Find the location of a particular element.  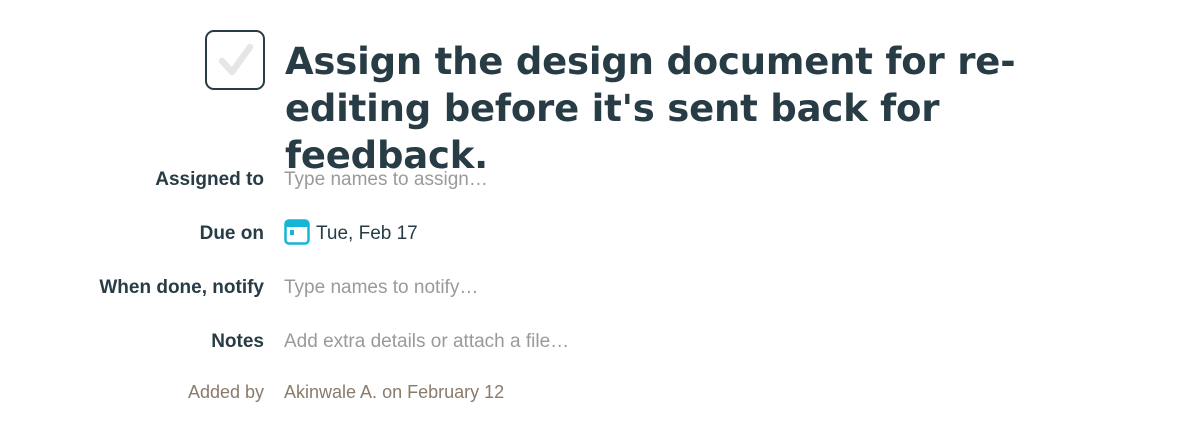

notes-value is located at coordinates (584, 342).